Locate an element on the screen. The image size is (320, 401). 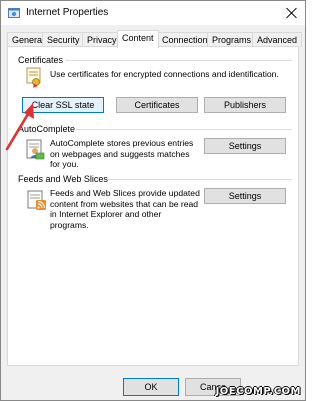
certificates-button: Certificates is located at coordinates (157, 105).